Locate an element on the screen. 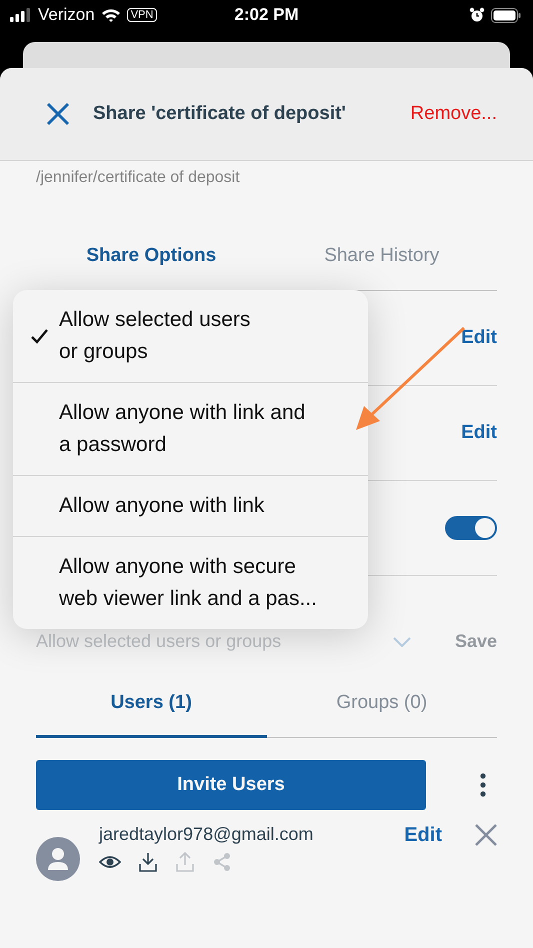 The image size is (533, 948). avatar-icon is located at coordinates (58, 858).